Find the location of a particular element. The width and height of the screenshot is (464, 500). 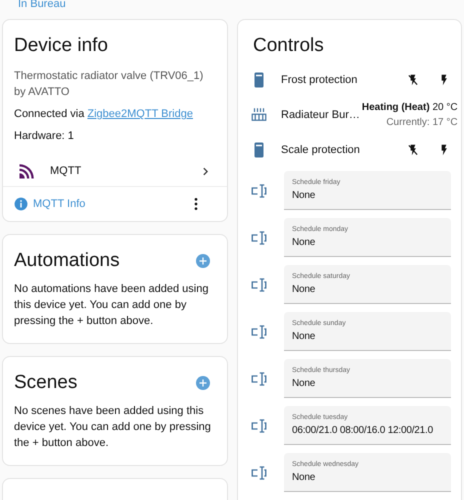

climate-state: Heating (Heat) 20 °C is located at coordinates (410, 107).